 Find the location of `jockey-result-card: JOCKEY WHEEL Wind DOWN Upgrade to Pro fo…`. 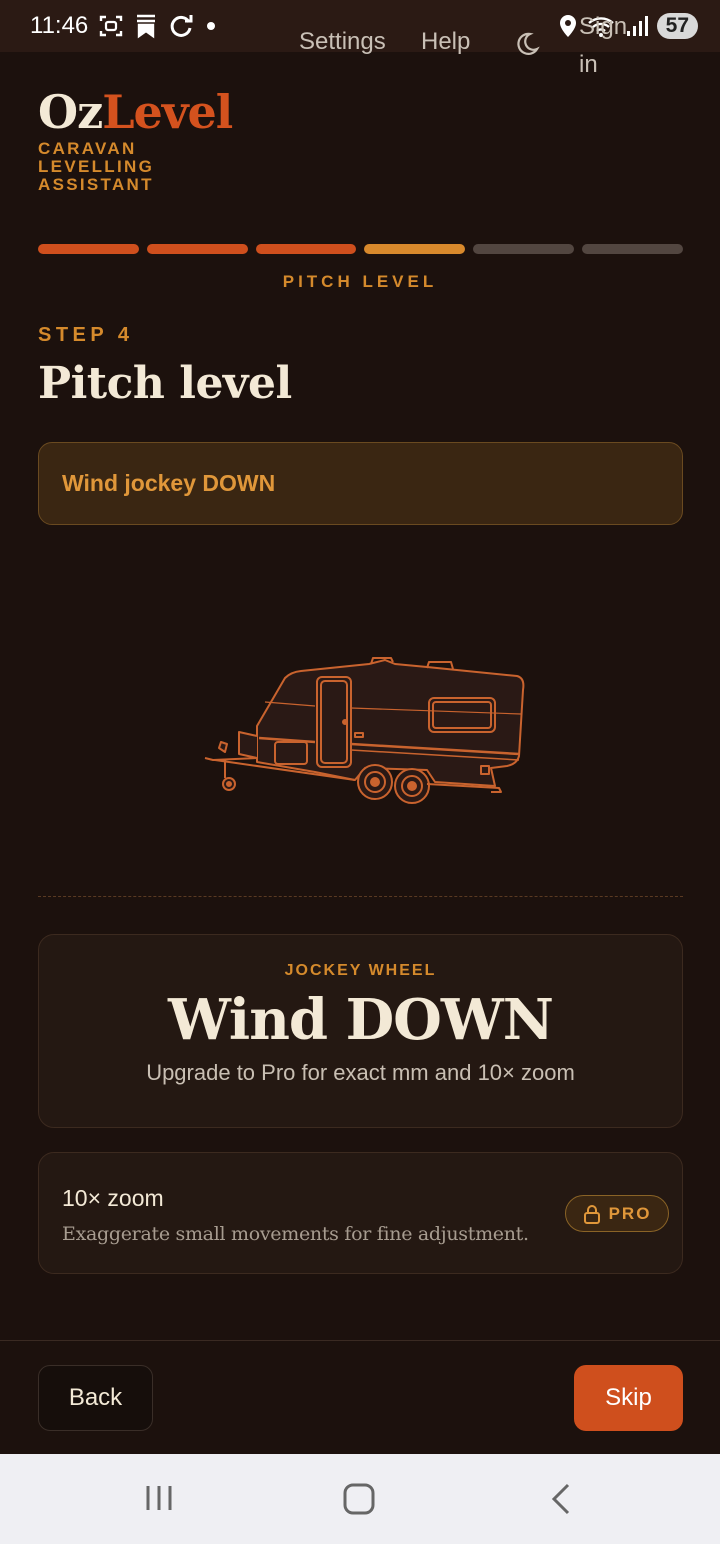

jockey-result-card: JOCKEY WHEEL Wind DOWN Upgrade to Pro fo… is located at coordinates (360, 1031).